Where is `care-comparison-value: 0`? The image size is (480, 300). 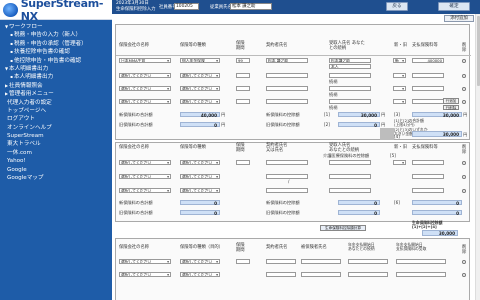 care-comparison-value: 0 is located at coordinates (437, 212).